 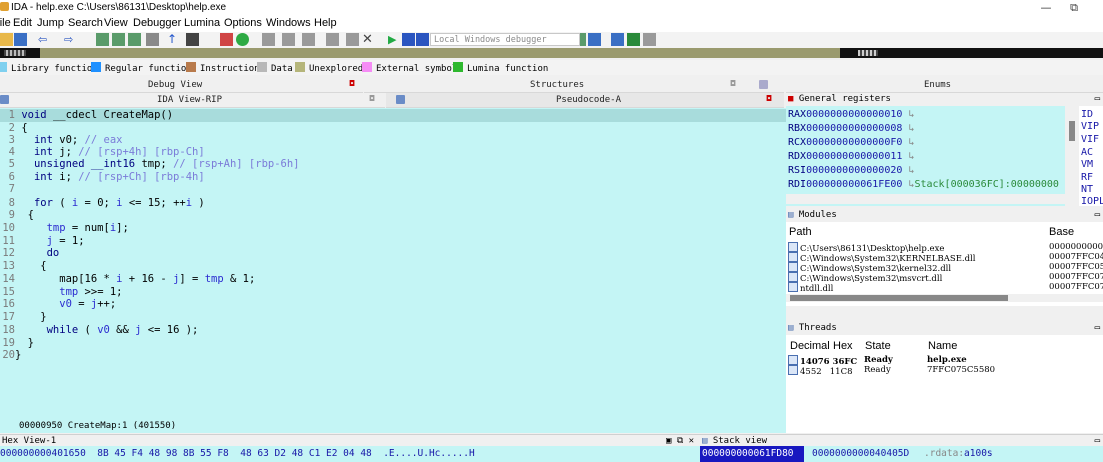 I want to click on debugger-select: Local Windows debugger, so click(x=505, y=39).